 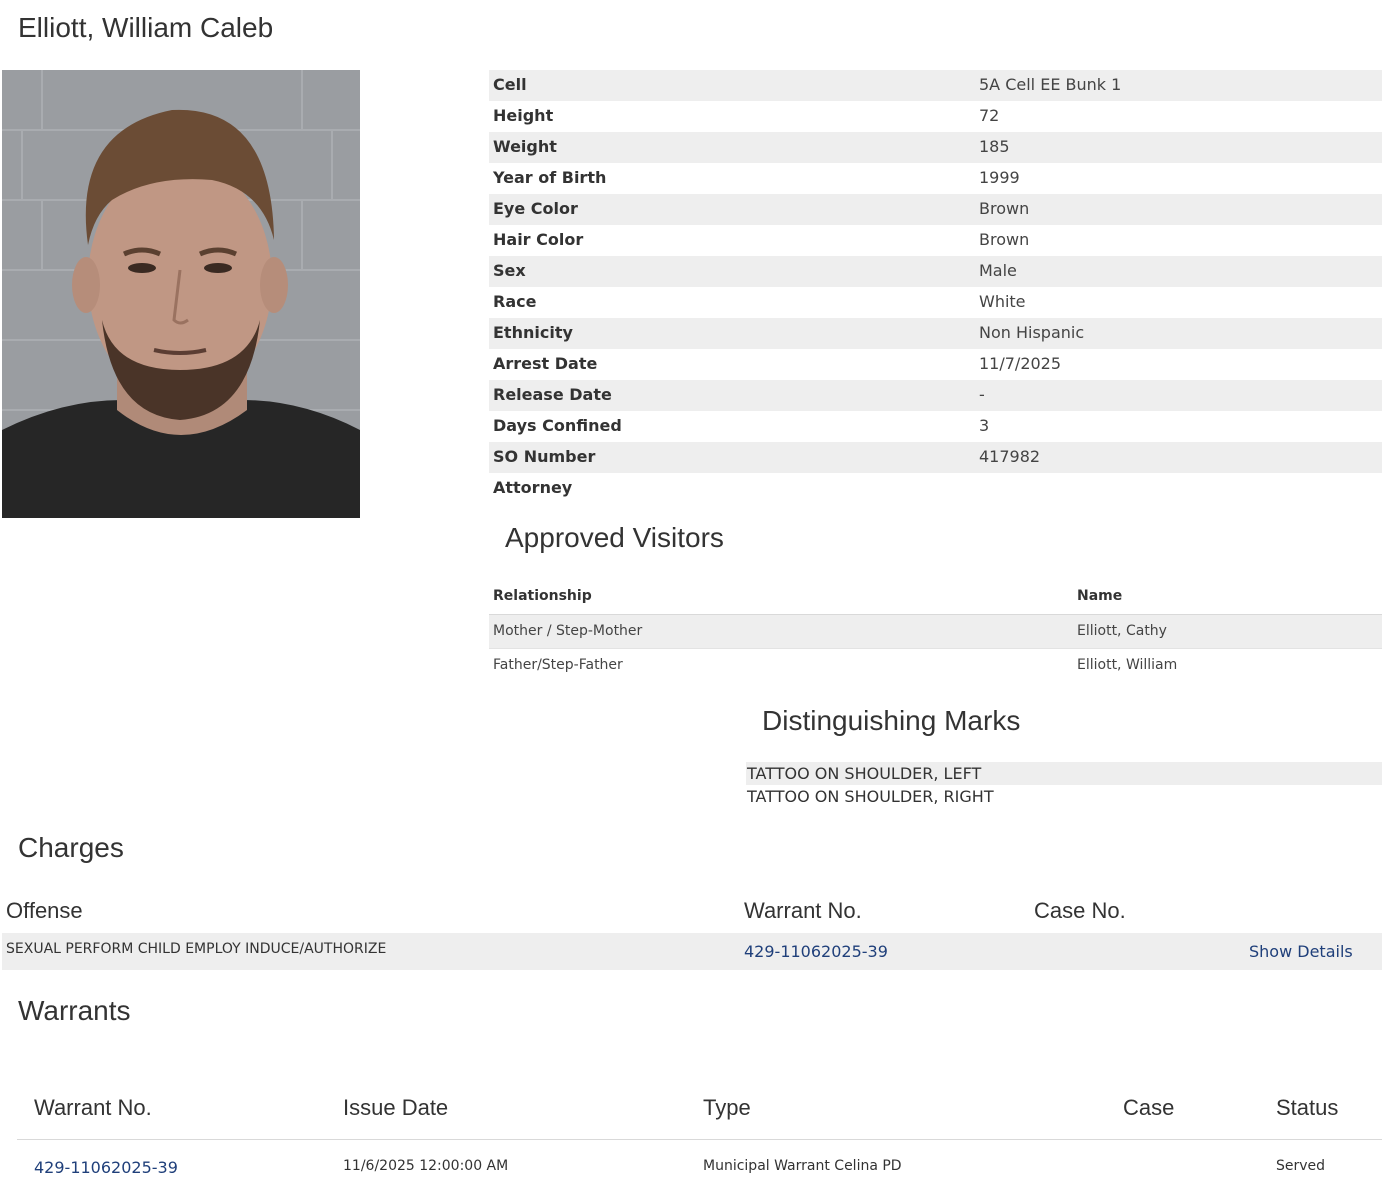 I want to click on list-item: TATTOO ON SHOULDER, RIGHT, so click(x=870, y=796).